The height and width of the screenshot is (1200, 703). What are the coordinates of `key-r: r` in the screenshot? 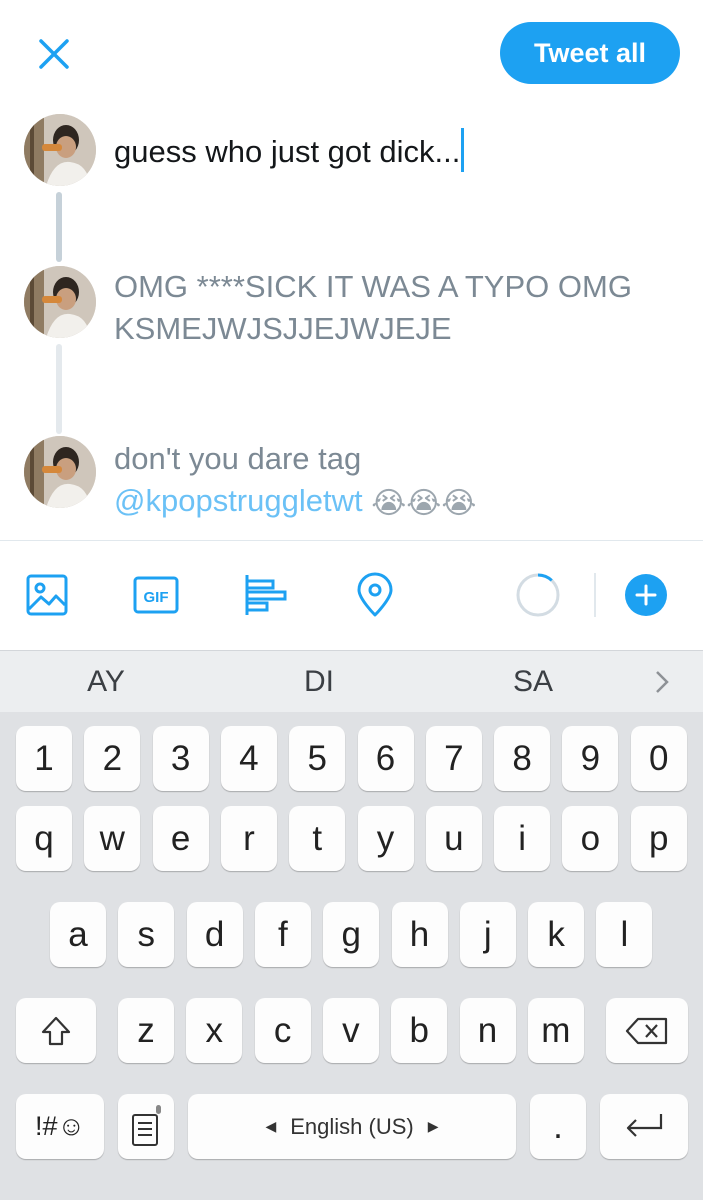 It's located at (248, 838).